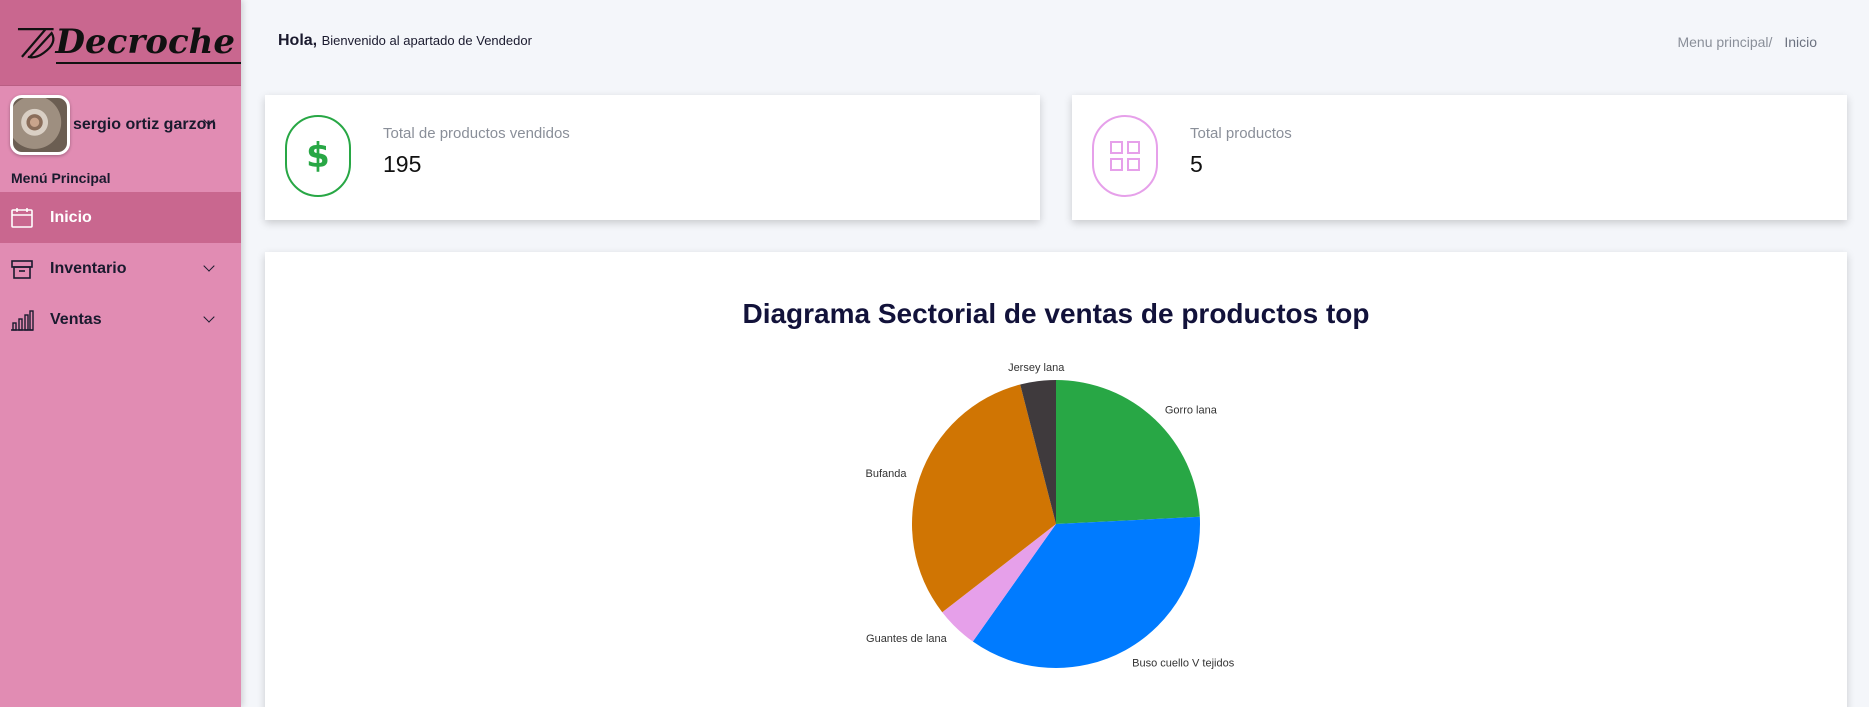  I want to click on sidebar-item-label: Ventas, so click(76, 319).